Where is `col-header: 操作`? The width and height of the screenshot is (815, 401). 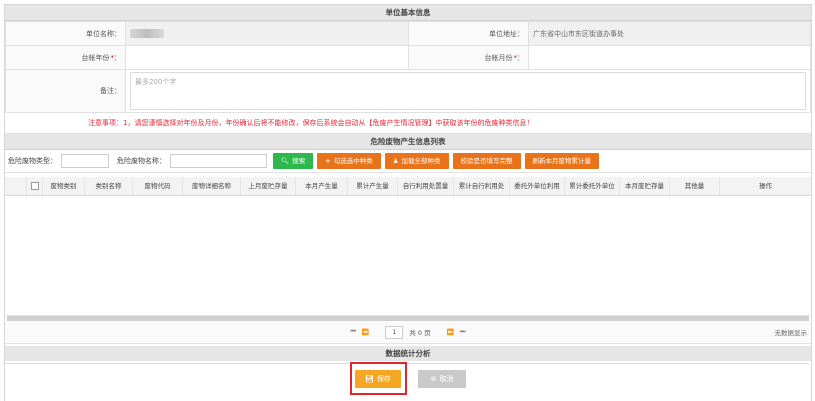 col-header: 操作 is located at coordinates (765, 186).